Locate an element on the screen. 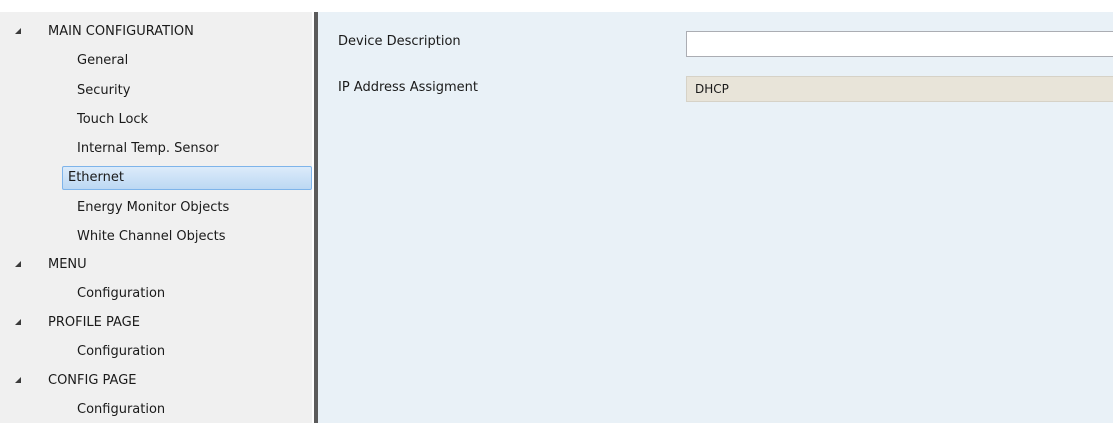 This screenshot has height=423, width=1113. tree-item-internal-temp-sensor: Internal Temp. Sensor is located at coordinates (156, 149).